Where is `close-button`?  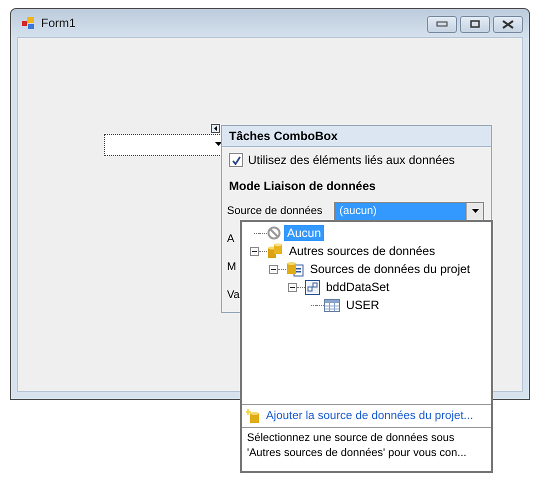 close-button is located at coordinates (508, 24).